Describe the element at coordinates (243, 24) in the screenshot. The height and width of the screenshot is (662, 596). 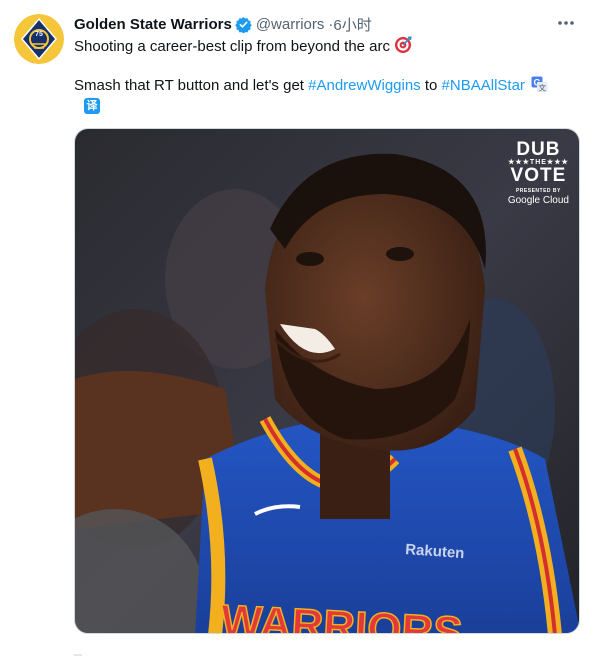
I see `verified-badge-icon` at that location.